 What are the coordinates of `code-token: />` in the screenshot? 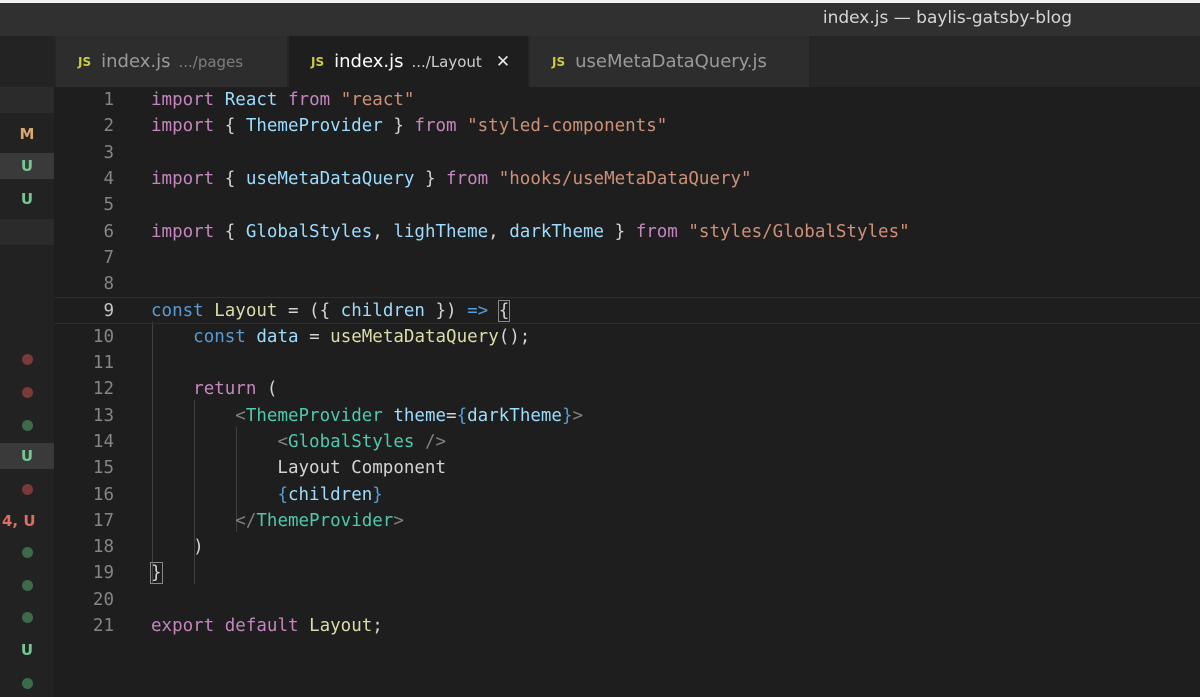 It's located at (435, 441).